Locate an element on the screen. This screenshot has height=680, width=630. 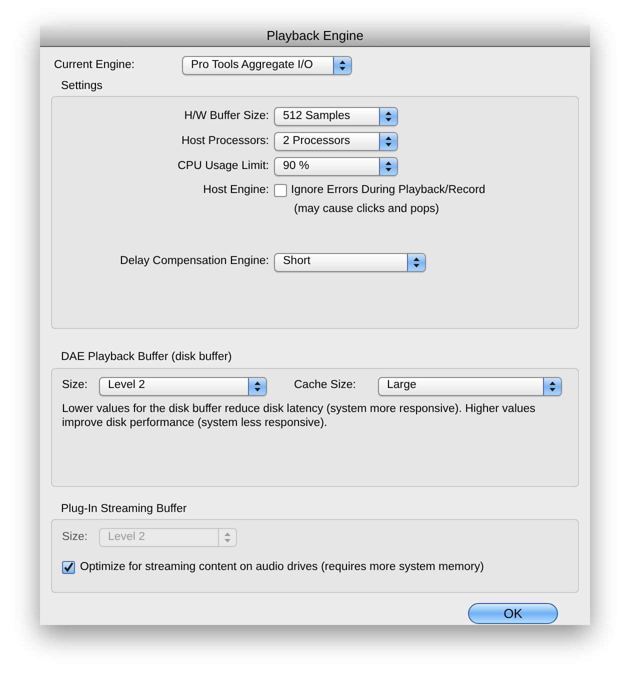
field-label: Cache Size: is located at coordinates (326, 386).